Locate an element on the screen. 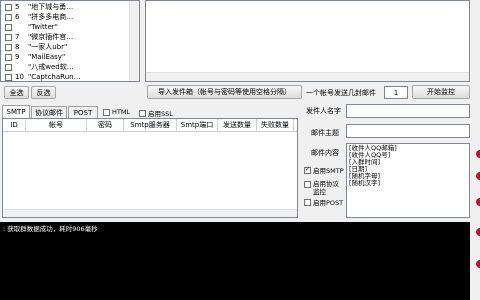 The height and width of the screenshot is (300, 480). tab-protocol-mail: 协议邮件 is located at coordinates (49, 112).